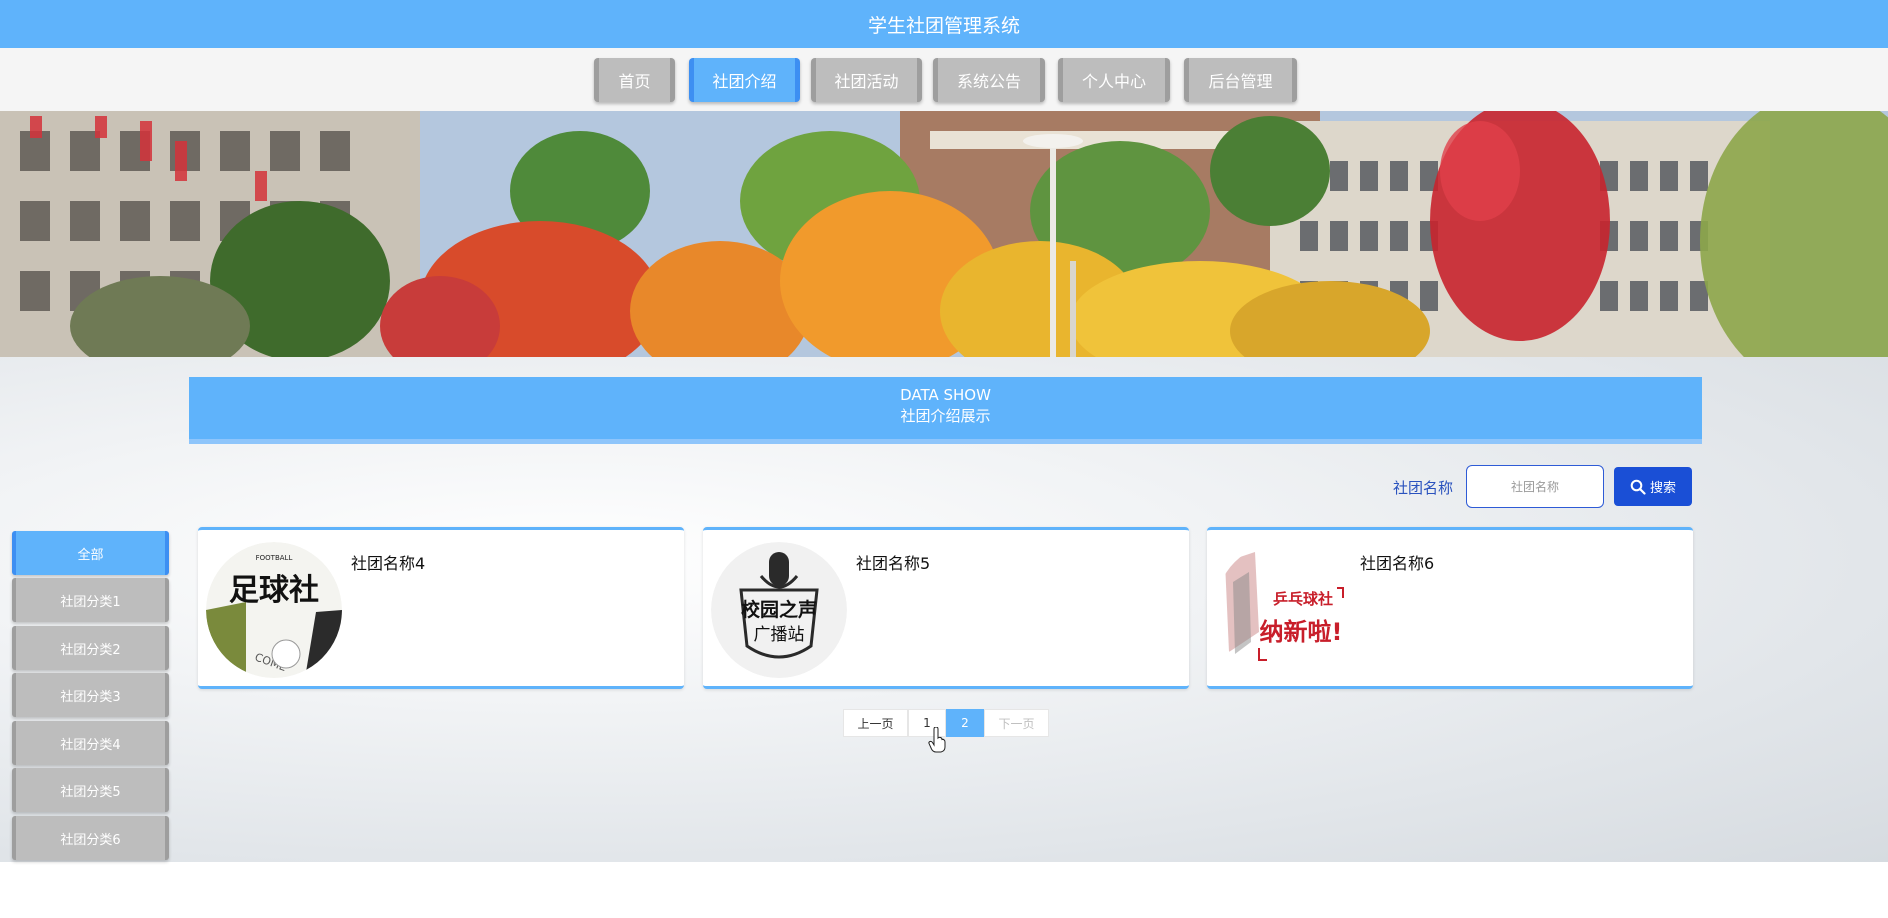 This screenshot has height=918, width=1888. I want to click on sidebar-item-label: 社团分类4, so click(90, 745).